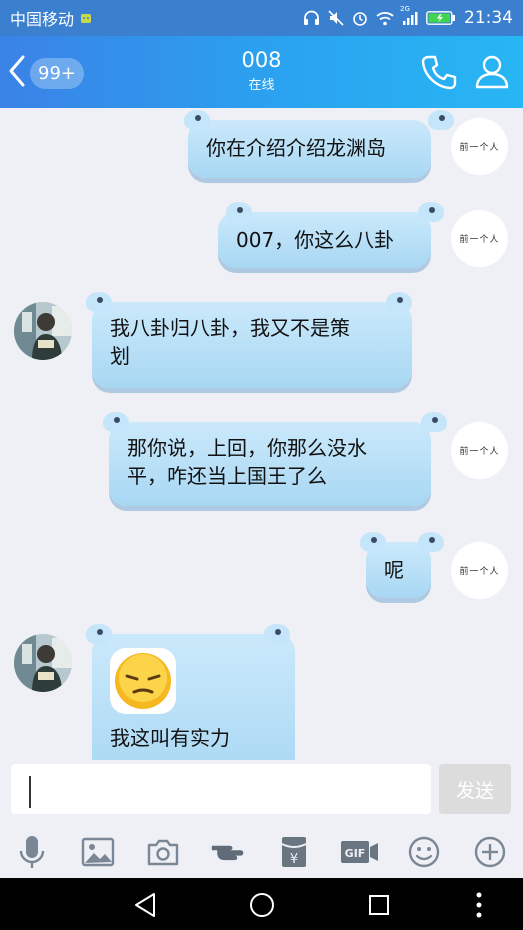 The height and width of the screenshot is (930, 523). Describe the element at coordinates (230, 328) in the screenshot. I see `message-text-line: 我八卦归八卦，我又不是策` at that location.